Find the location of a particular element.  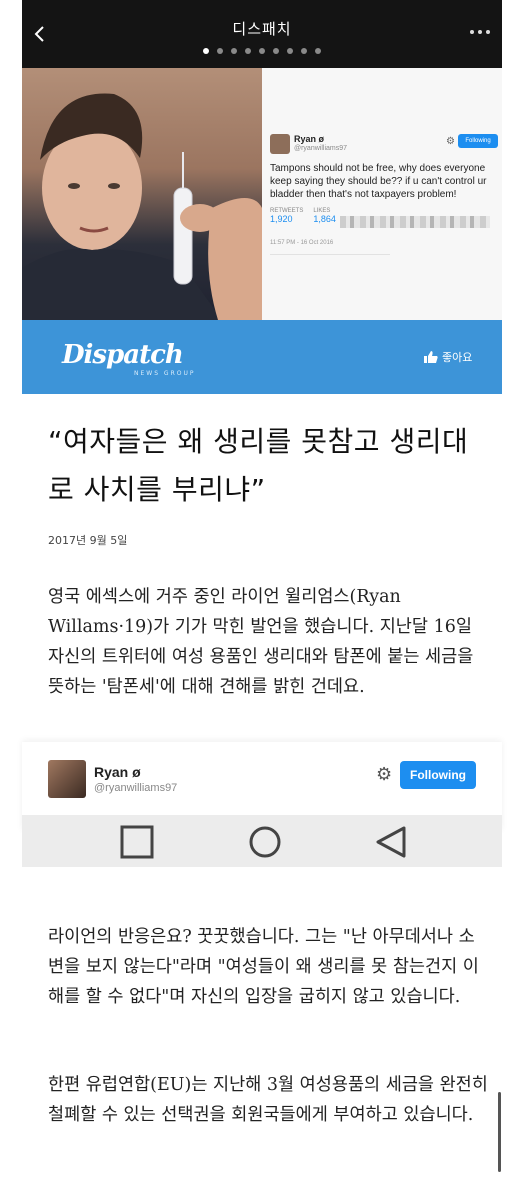

tweet-avatar is located at coordinates (280, 144).